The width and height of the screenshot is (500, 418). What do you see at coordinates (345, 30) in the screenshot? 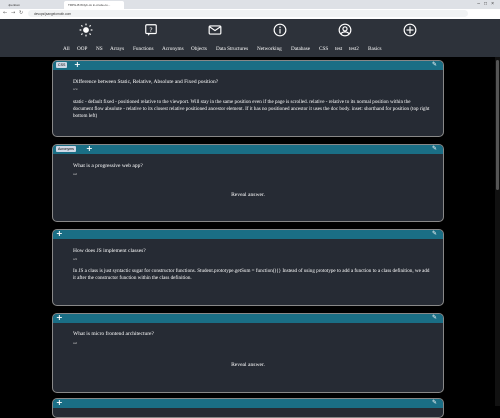
I see `user-icon` at bounding box center [345, 30].